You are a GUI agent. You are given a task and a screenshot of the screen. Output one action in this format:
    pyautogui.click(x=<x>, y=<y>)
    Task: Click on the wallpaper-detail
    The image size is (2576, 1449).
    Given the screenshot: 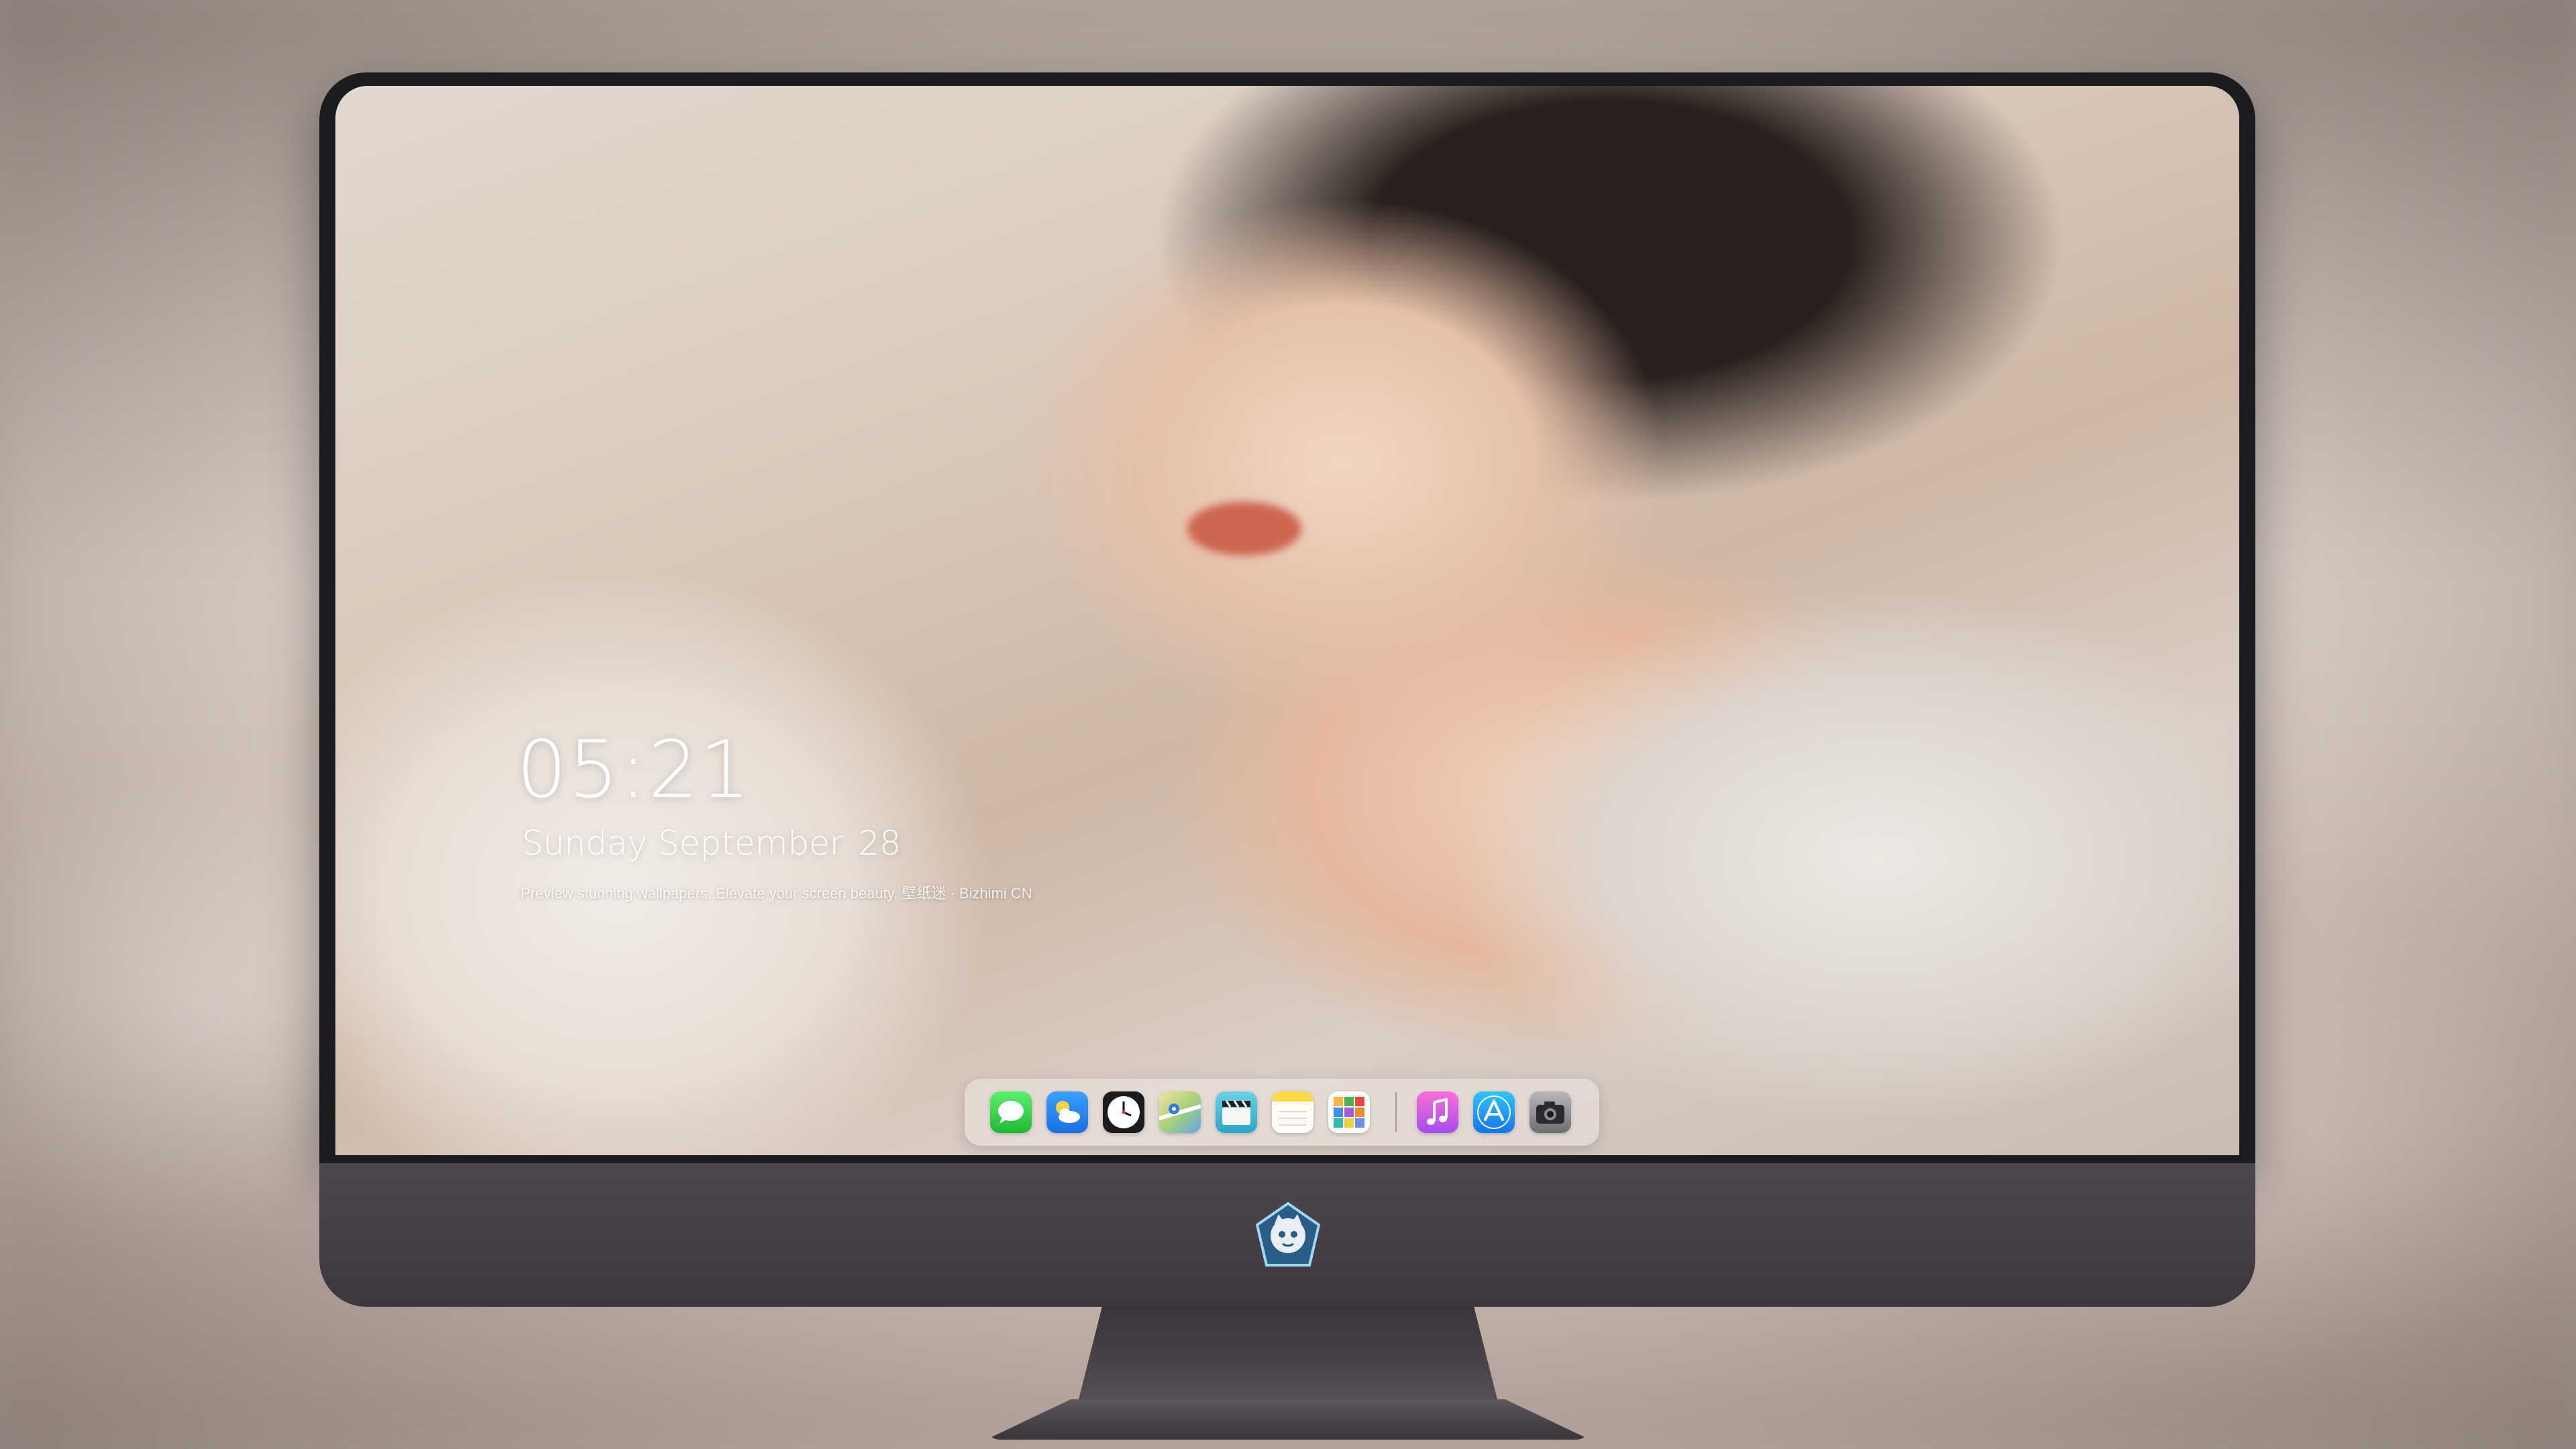 What is the action you would take?
    pyautogui.click(x=1244, y=528)
    